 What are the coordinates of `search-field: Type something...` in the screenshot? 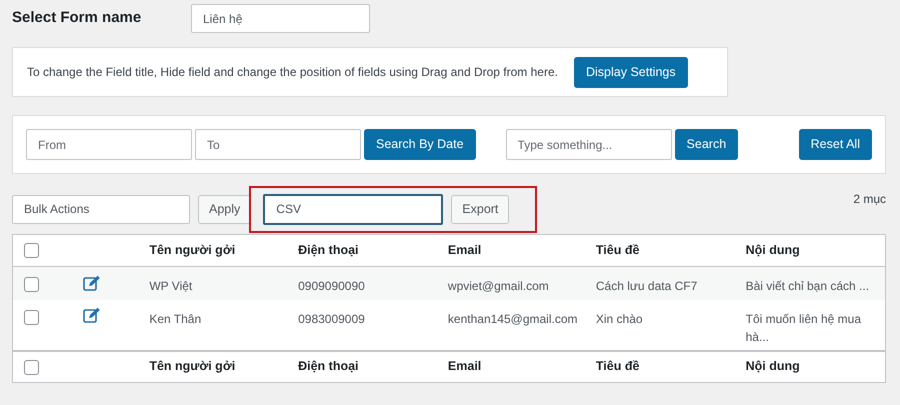 It's located at (589, 144).